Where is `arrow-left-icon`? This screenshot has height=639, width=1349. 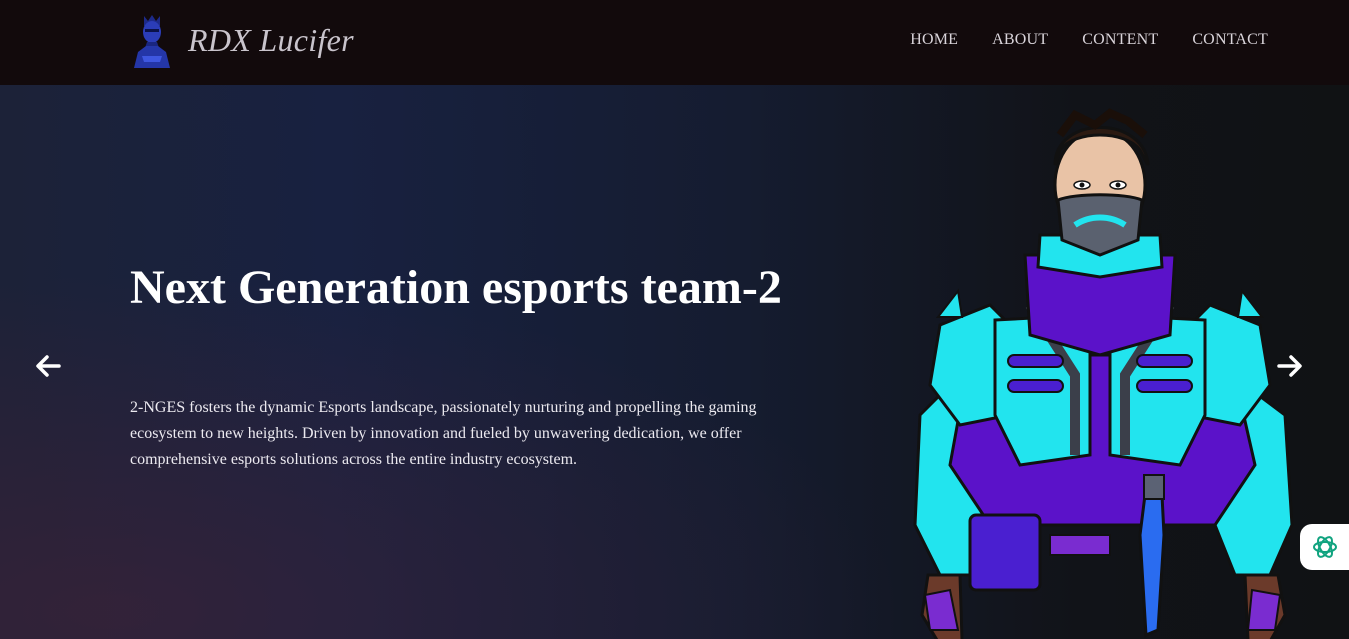
arrow-left-icon is located at coordinates (48, 366).